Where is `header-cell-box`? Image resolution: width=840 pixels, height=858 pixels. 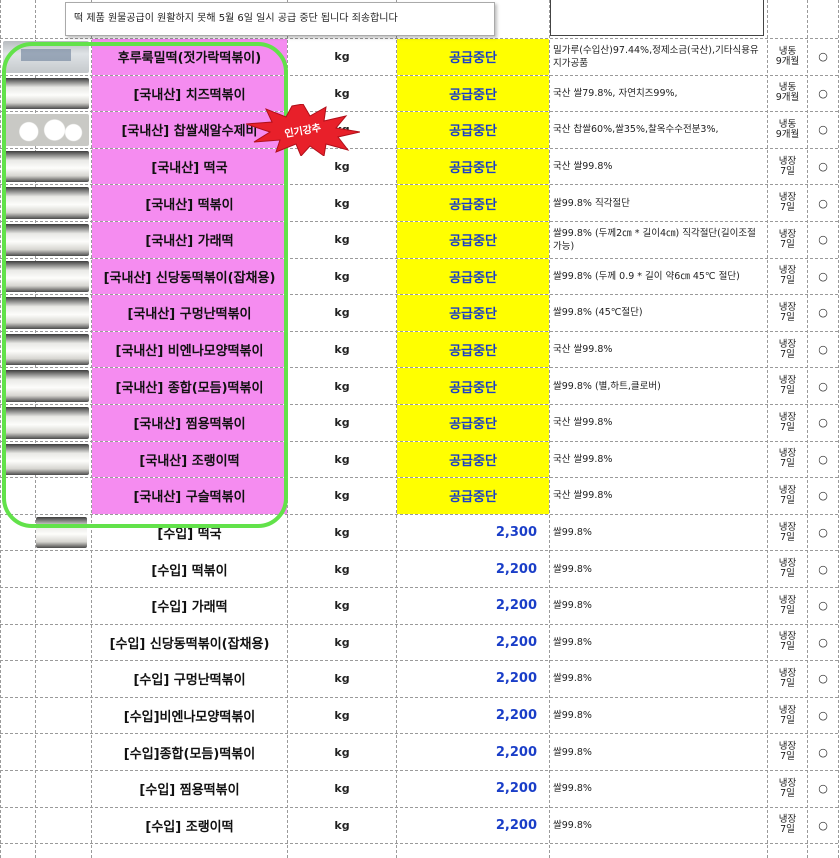 header-cell-box is located at coordinates (657, 18).